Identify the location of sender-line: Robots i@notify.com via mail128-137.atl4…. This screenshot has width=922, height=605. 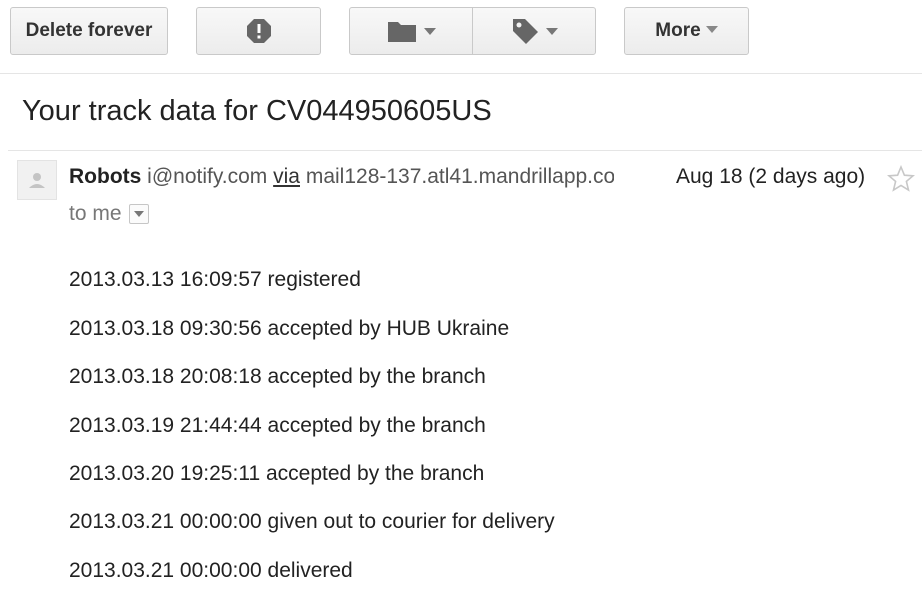
(341, 177).